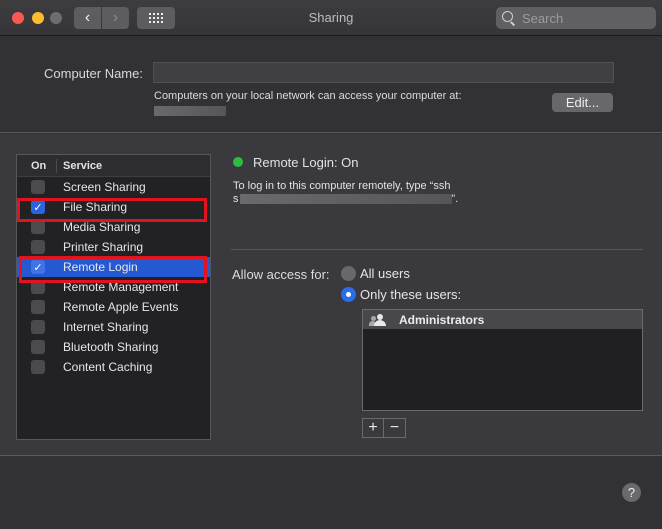  Describe the element at coordinates (238, 162) in the screenshot. I see `status-indicator-icon` at that location.